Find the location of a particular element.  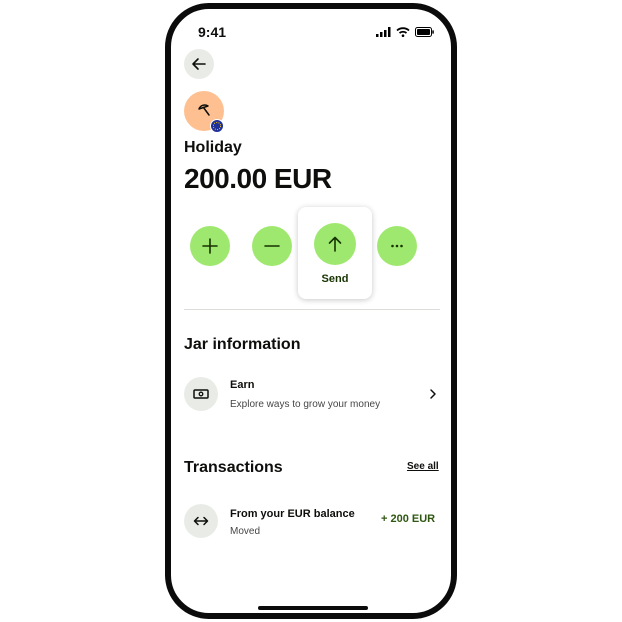

umbrella-icon is located at coordinates (204, 110).